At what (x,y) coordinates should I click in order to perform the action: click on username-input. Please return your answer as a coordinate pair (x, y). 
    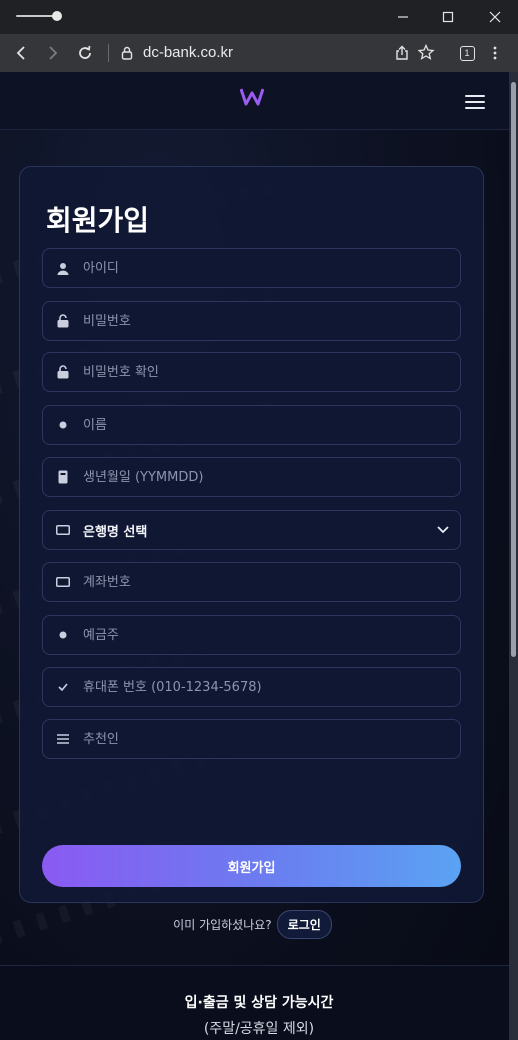
    Looking at the image, I should click on (271, 268).